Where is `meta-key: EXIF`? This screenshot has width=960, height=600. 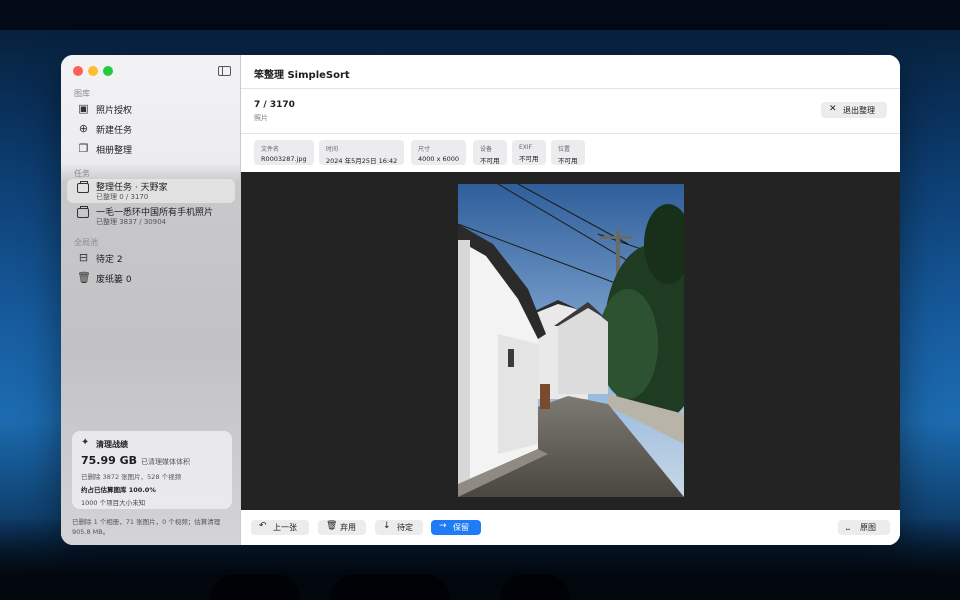 meta-key: EXIF is located at coordinates (526, 147).